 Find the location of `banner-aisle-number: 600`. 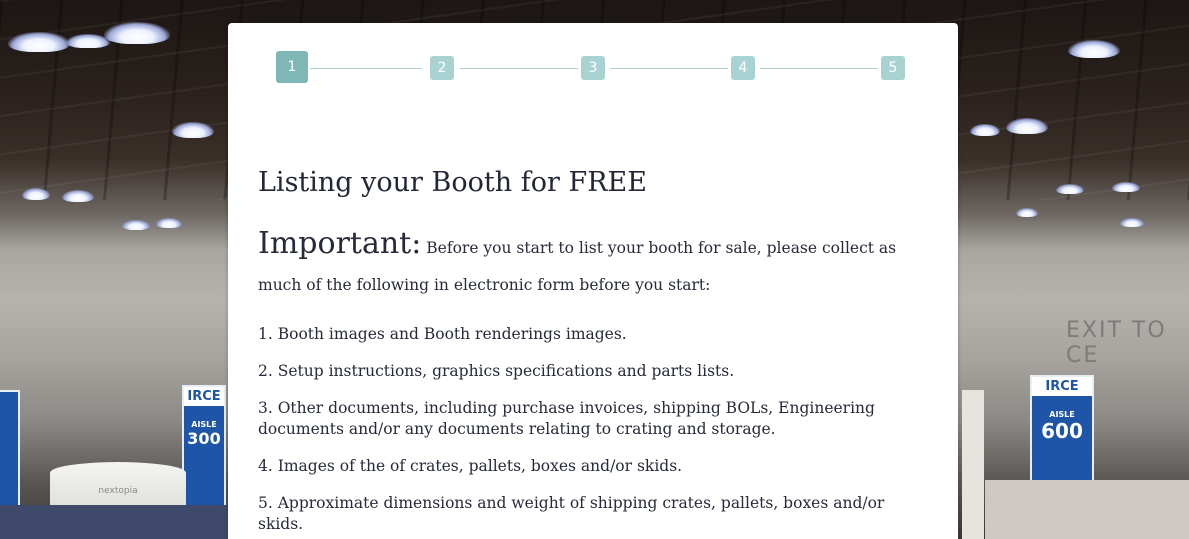

banner-aisle-number: 600 is located at coordinates (1062, 431).